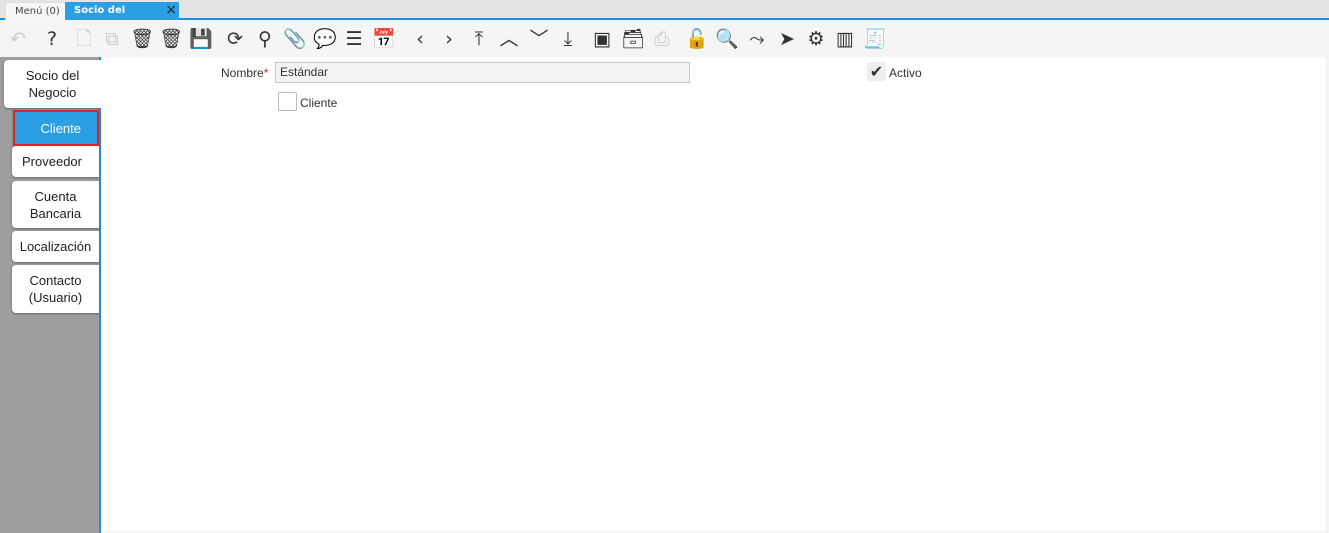 The width and height of the screenshot is (1329, 533). I want to click on lock-icon: 🔓, so click(697, 39).